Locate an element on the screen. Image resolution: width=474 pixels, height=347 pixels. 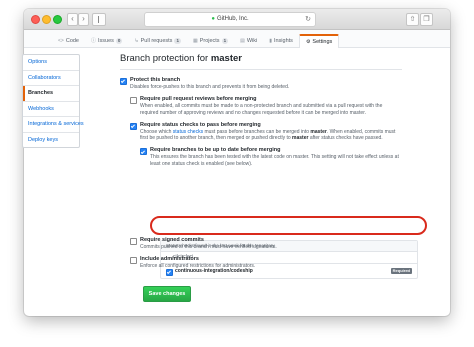
menu-item-webhooks: Webhooks is located at coordinates (51, 109).